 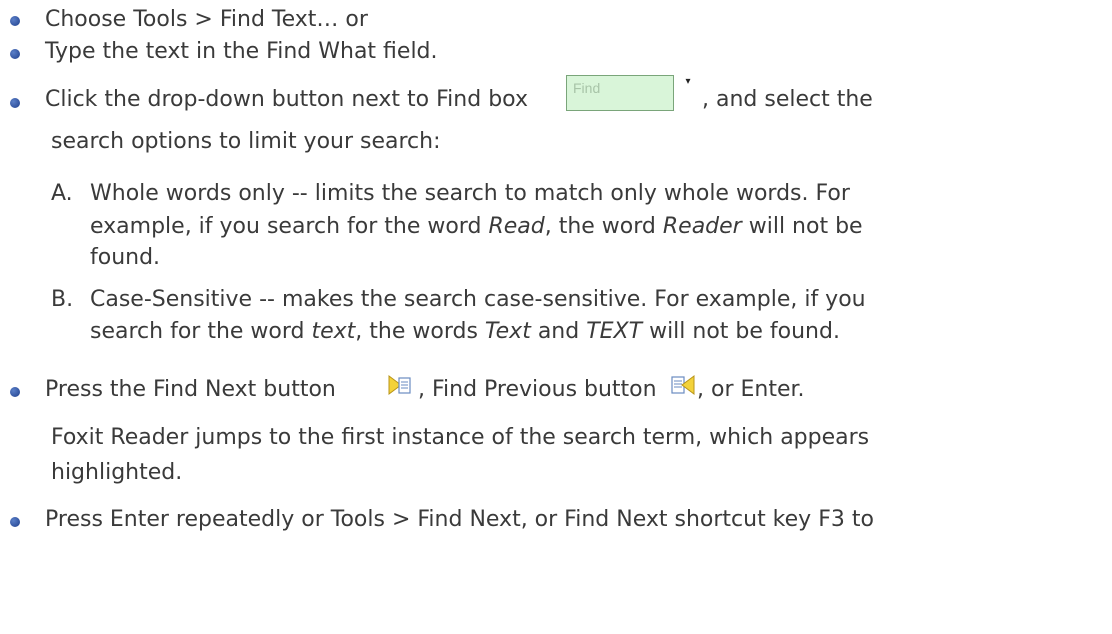 What do you see at coordinates (751, 389) in the screenshot?
I see `step-or-enter: , or Enter.` at bounding box center [751, 389].